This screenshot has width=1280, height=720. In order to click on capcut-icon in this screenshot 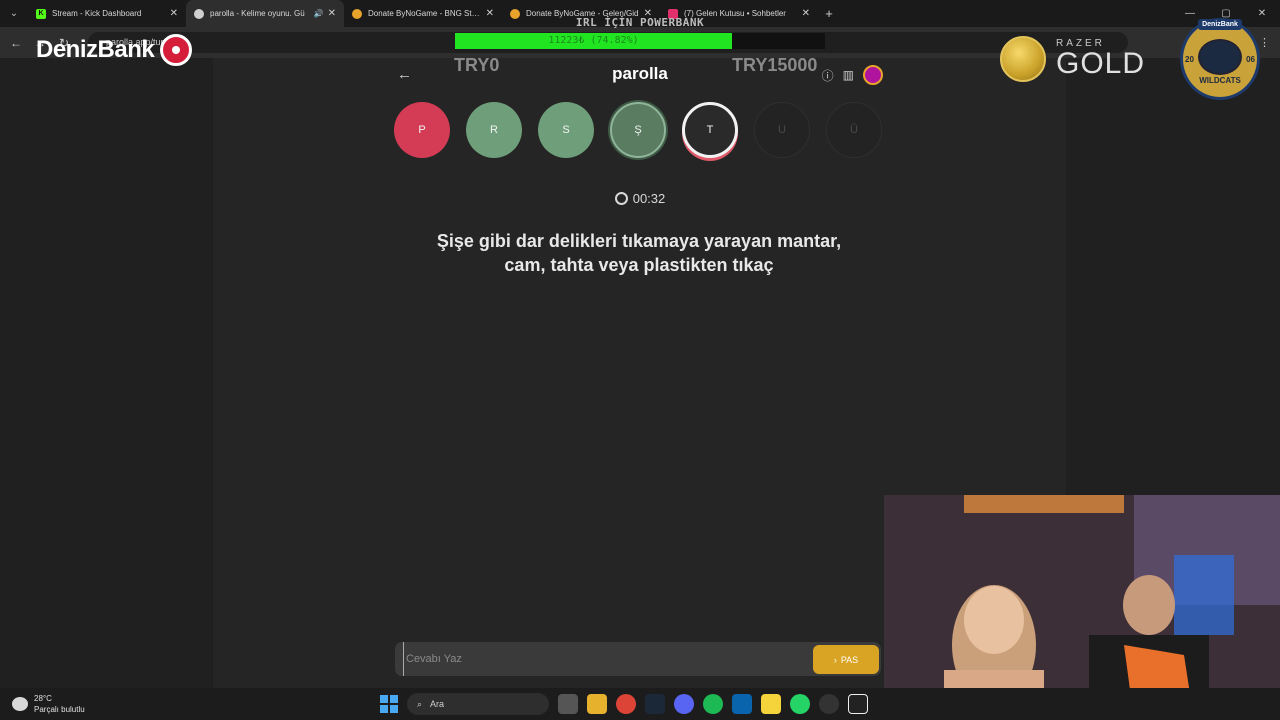, I will do `click(858, 704)`.